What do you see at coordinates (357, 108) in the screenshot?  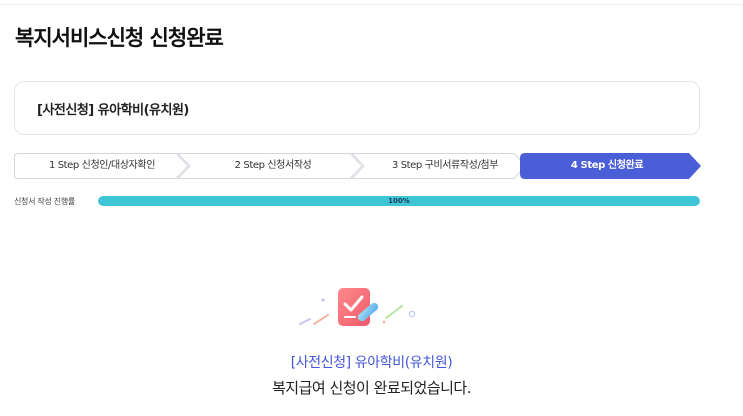 I see `service-name-box: [사전신청] 유아학비(유치원)` at bounding box center [357, 108].